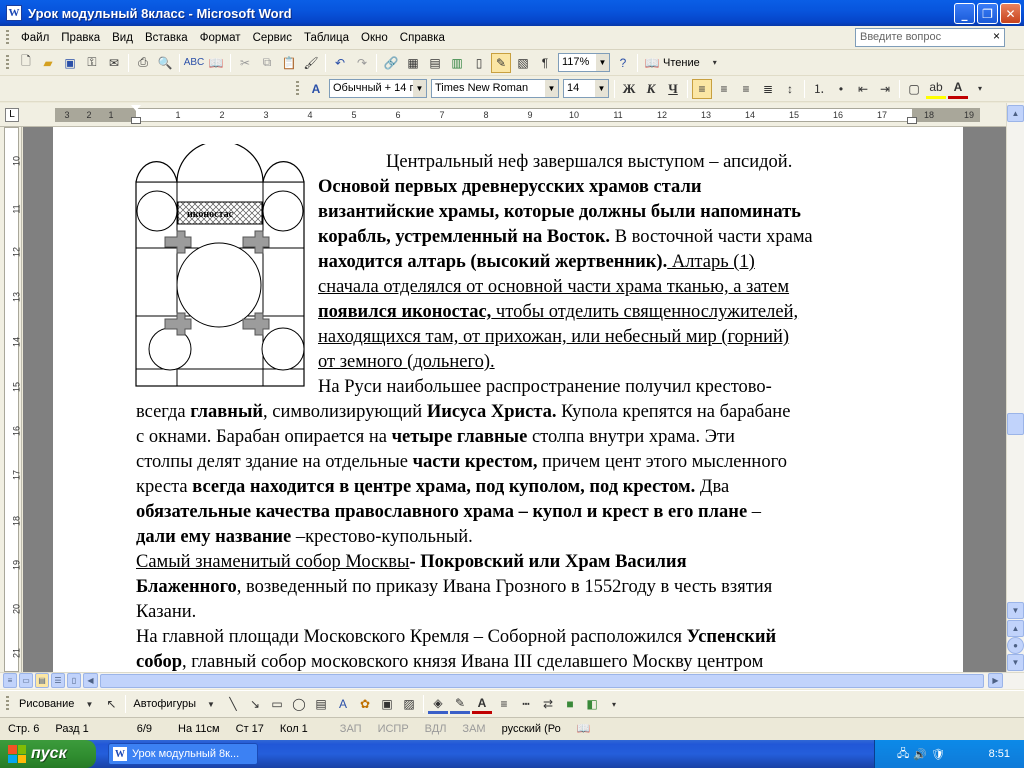 Image resolution: width=1024 pixels, height=768 pixels. Describe the element at coordinates (70, 63) in the screenshot. I see `save-icon: ▣` at that location.